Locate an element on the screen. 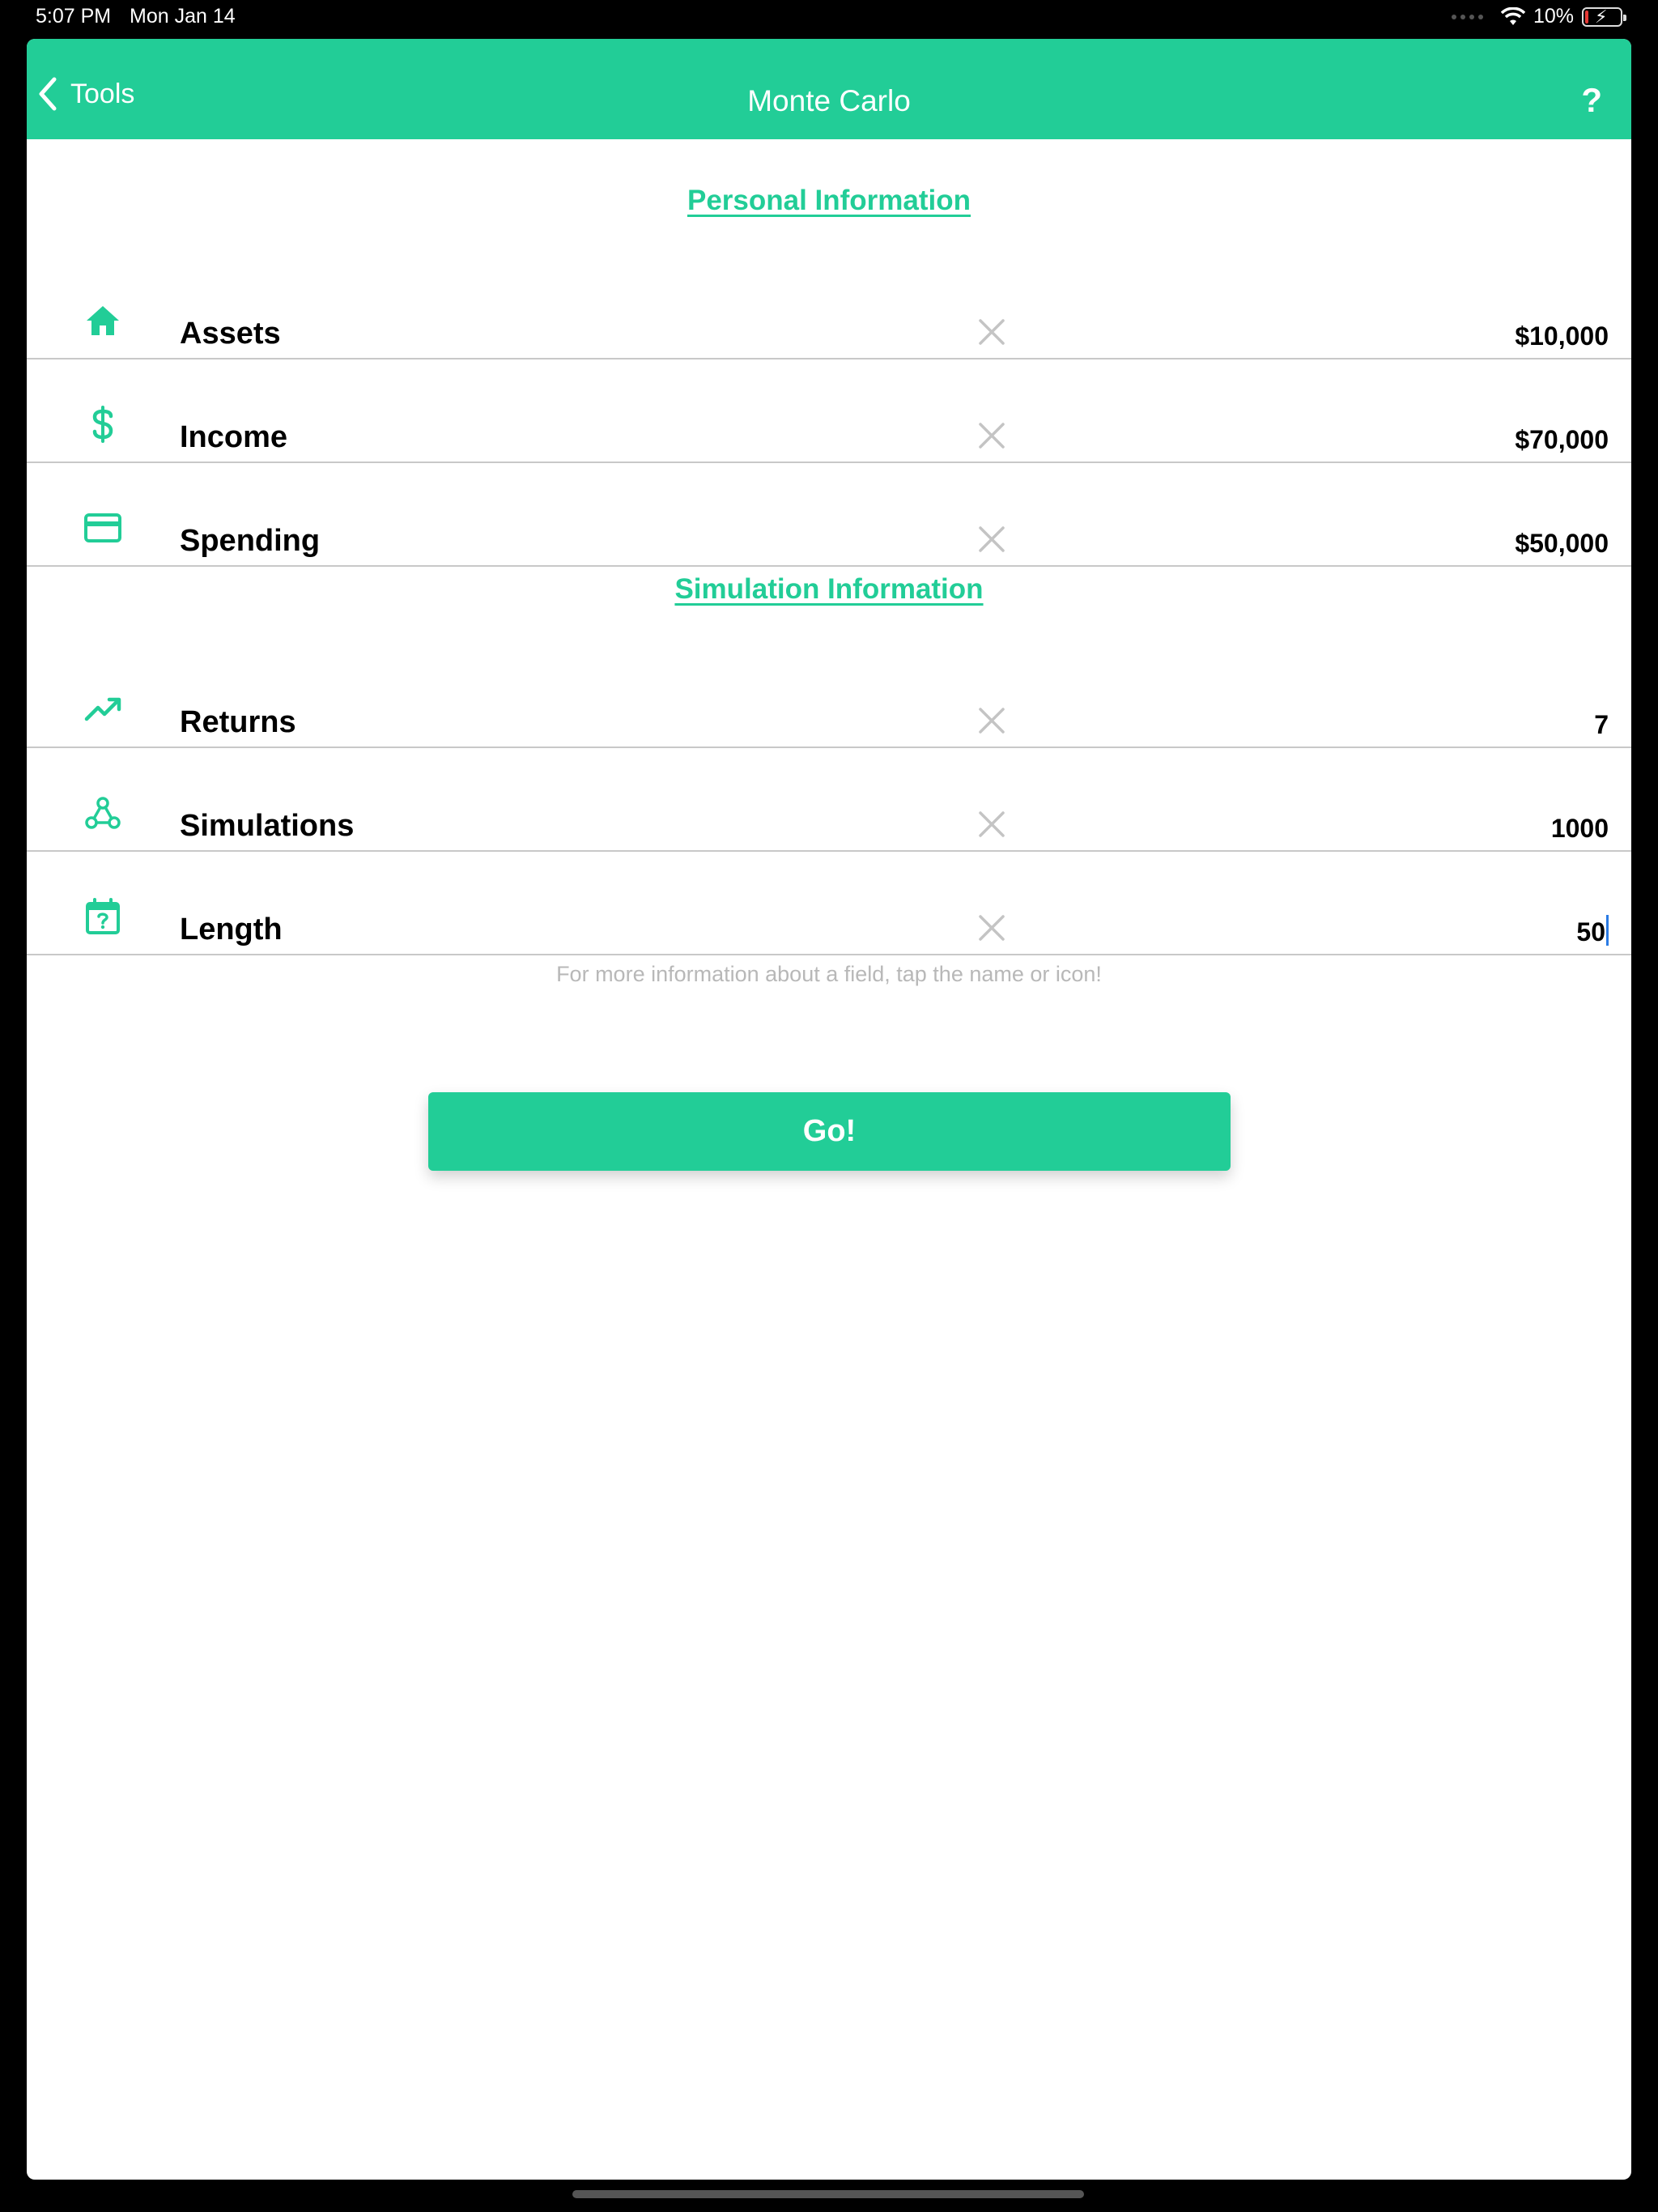 This screenshot has height=2212, width=1658. simulations-label: Simulations is located at coordinates (267, 827).